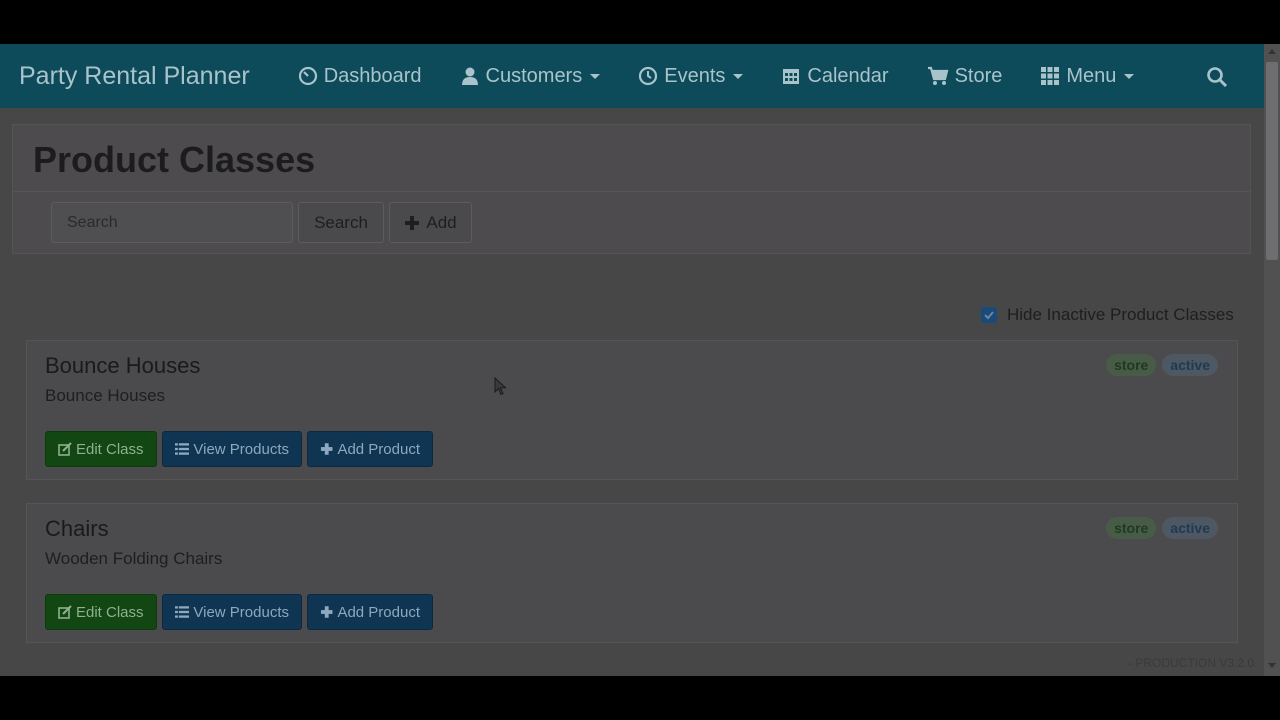 The height and width of the screenshot is (720, 1280). What do you see at coordinates (978, 75) in the screenshot?
I see `nav-label-store: Store` at bounding box center [978, 75].